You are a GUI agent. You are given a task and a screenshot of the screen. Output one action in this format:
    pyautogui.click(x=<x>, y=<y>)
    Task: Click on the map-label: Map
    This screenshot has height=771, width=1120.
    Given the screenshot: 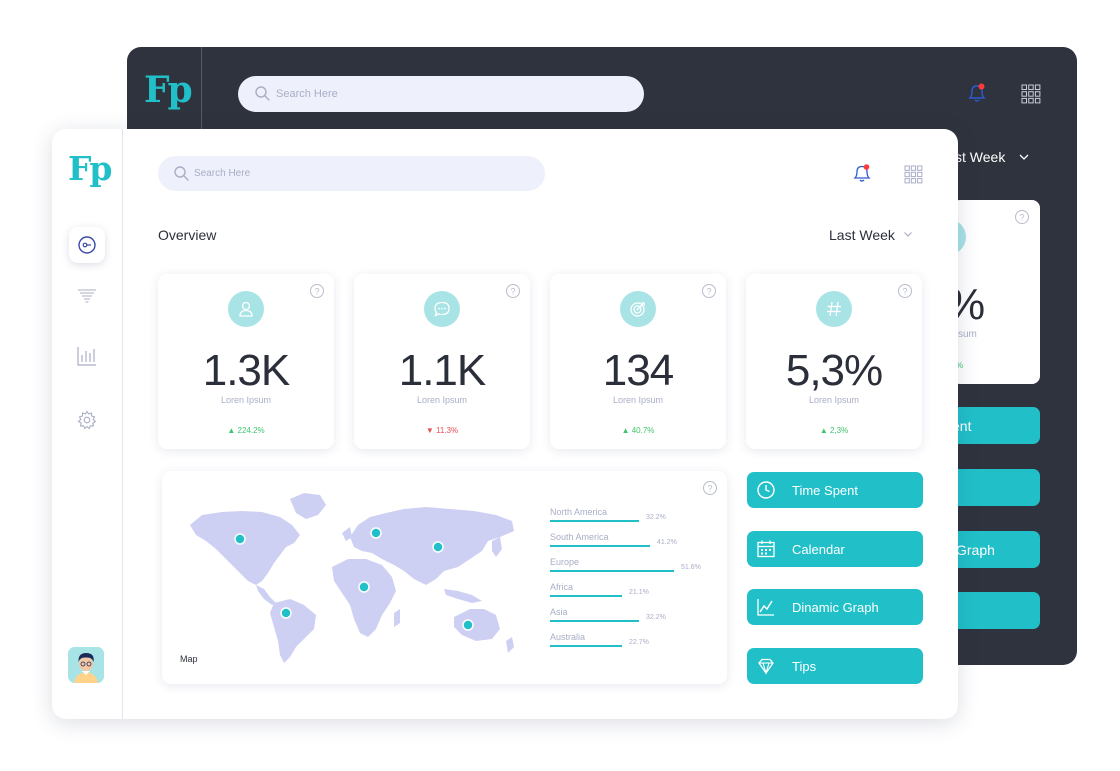 What is the action you would take?
    pyautogui.click(x=189, y=659)
    